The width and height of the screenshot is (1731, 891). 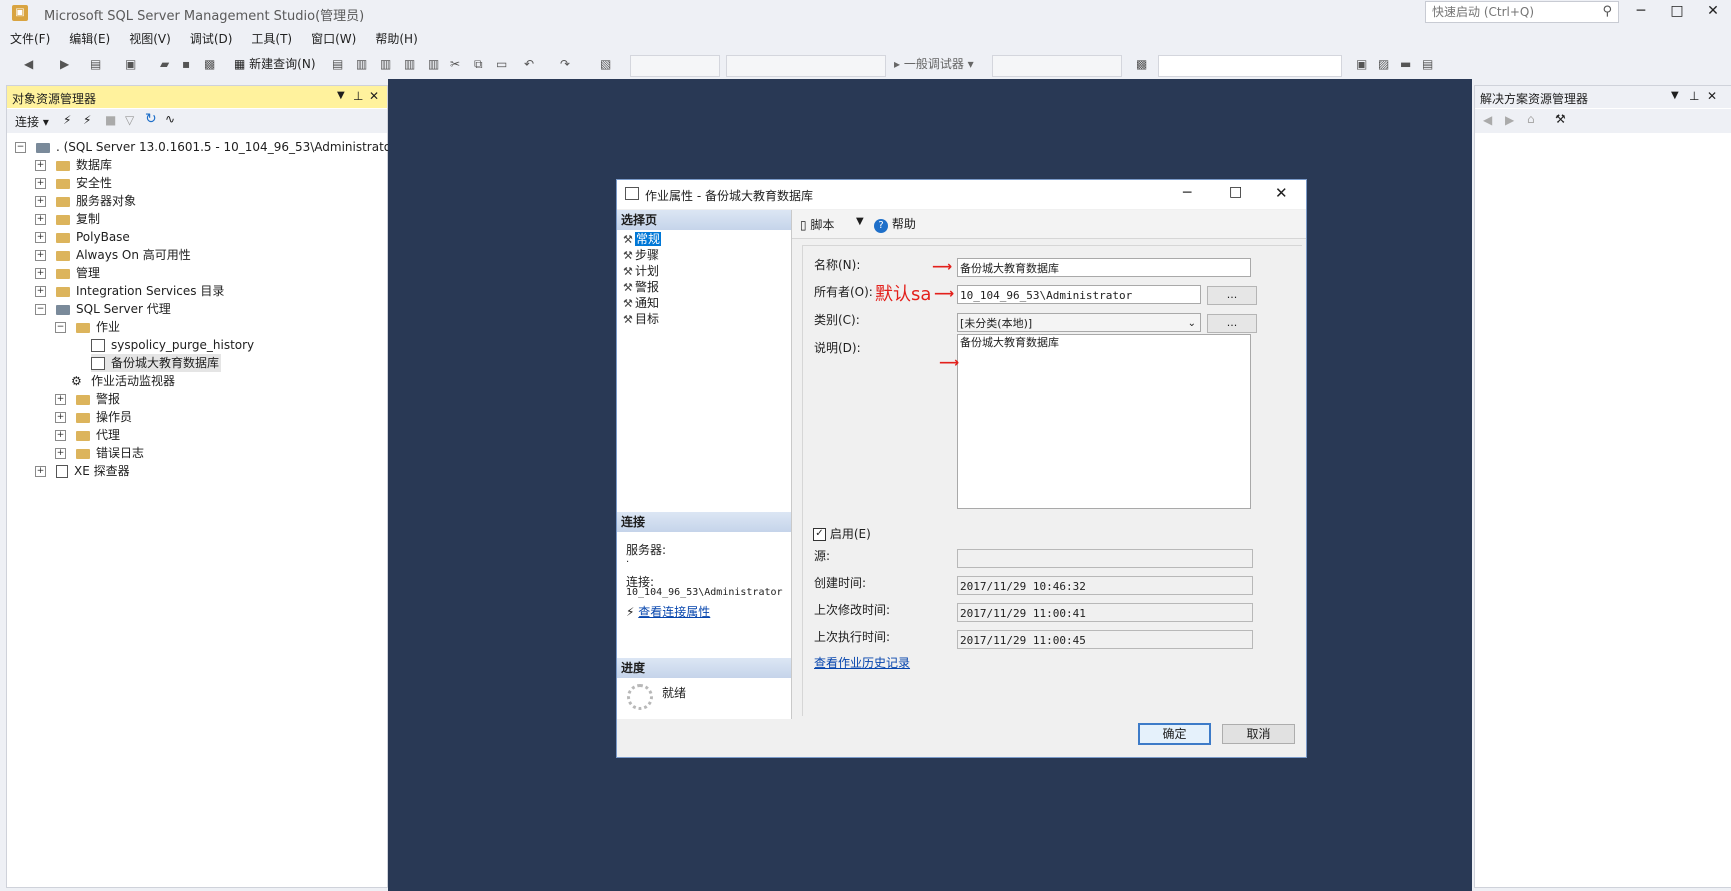 What do you see at coordinates (934, 64) in the screenshot?
I see `debugger-combo: ▸ 一般调试器 ▾` at bounding box center [934, 64].